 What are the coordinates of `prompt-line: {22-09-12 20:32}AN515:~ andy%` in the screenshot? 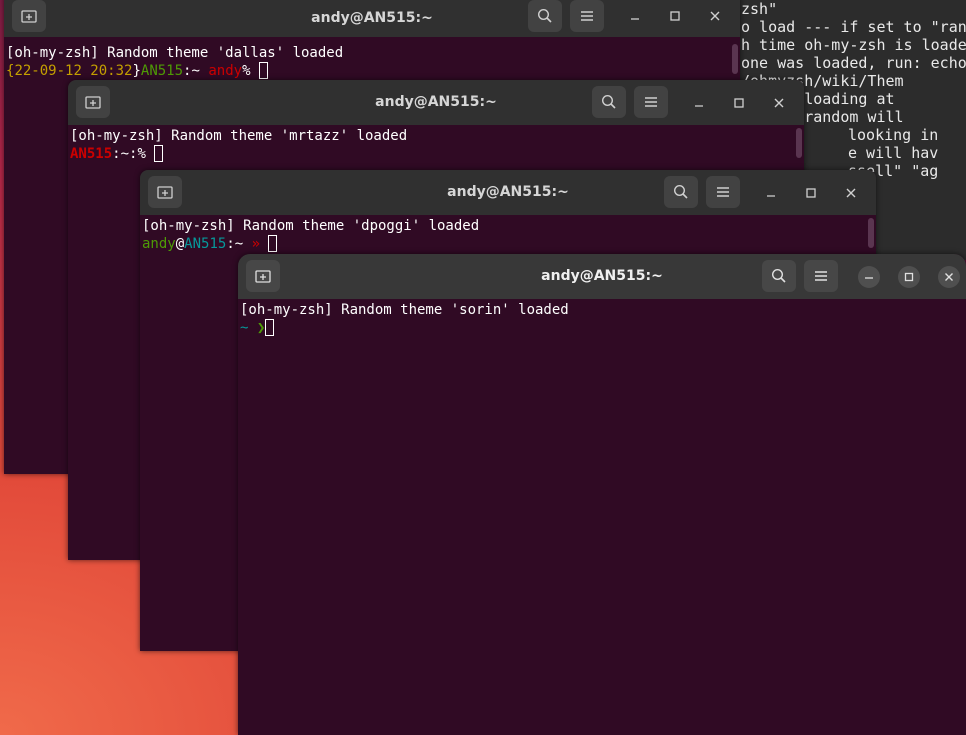 It's located at (372, 71).